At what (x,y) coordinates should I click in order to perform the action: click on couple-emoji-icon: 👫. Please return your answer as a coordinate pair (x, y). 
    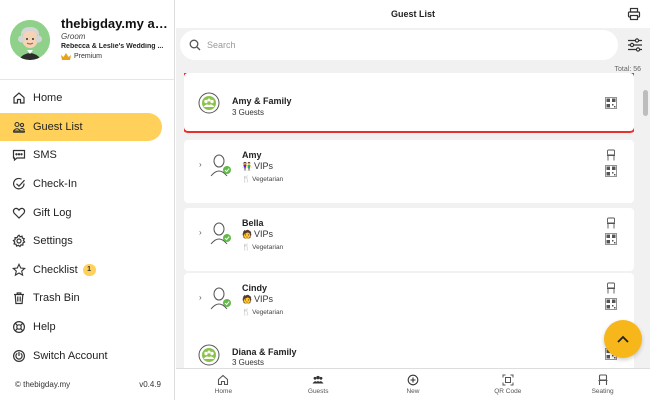
    Looking at the image, I should click on (247, 166).